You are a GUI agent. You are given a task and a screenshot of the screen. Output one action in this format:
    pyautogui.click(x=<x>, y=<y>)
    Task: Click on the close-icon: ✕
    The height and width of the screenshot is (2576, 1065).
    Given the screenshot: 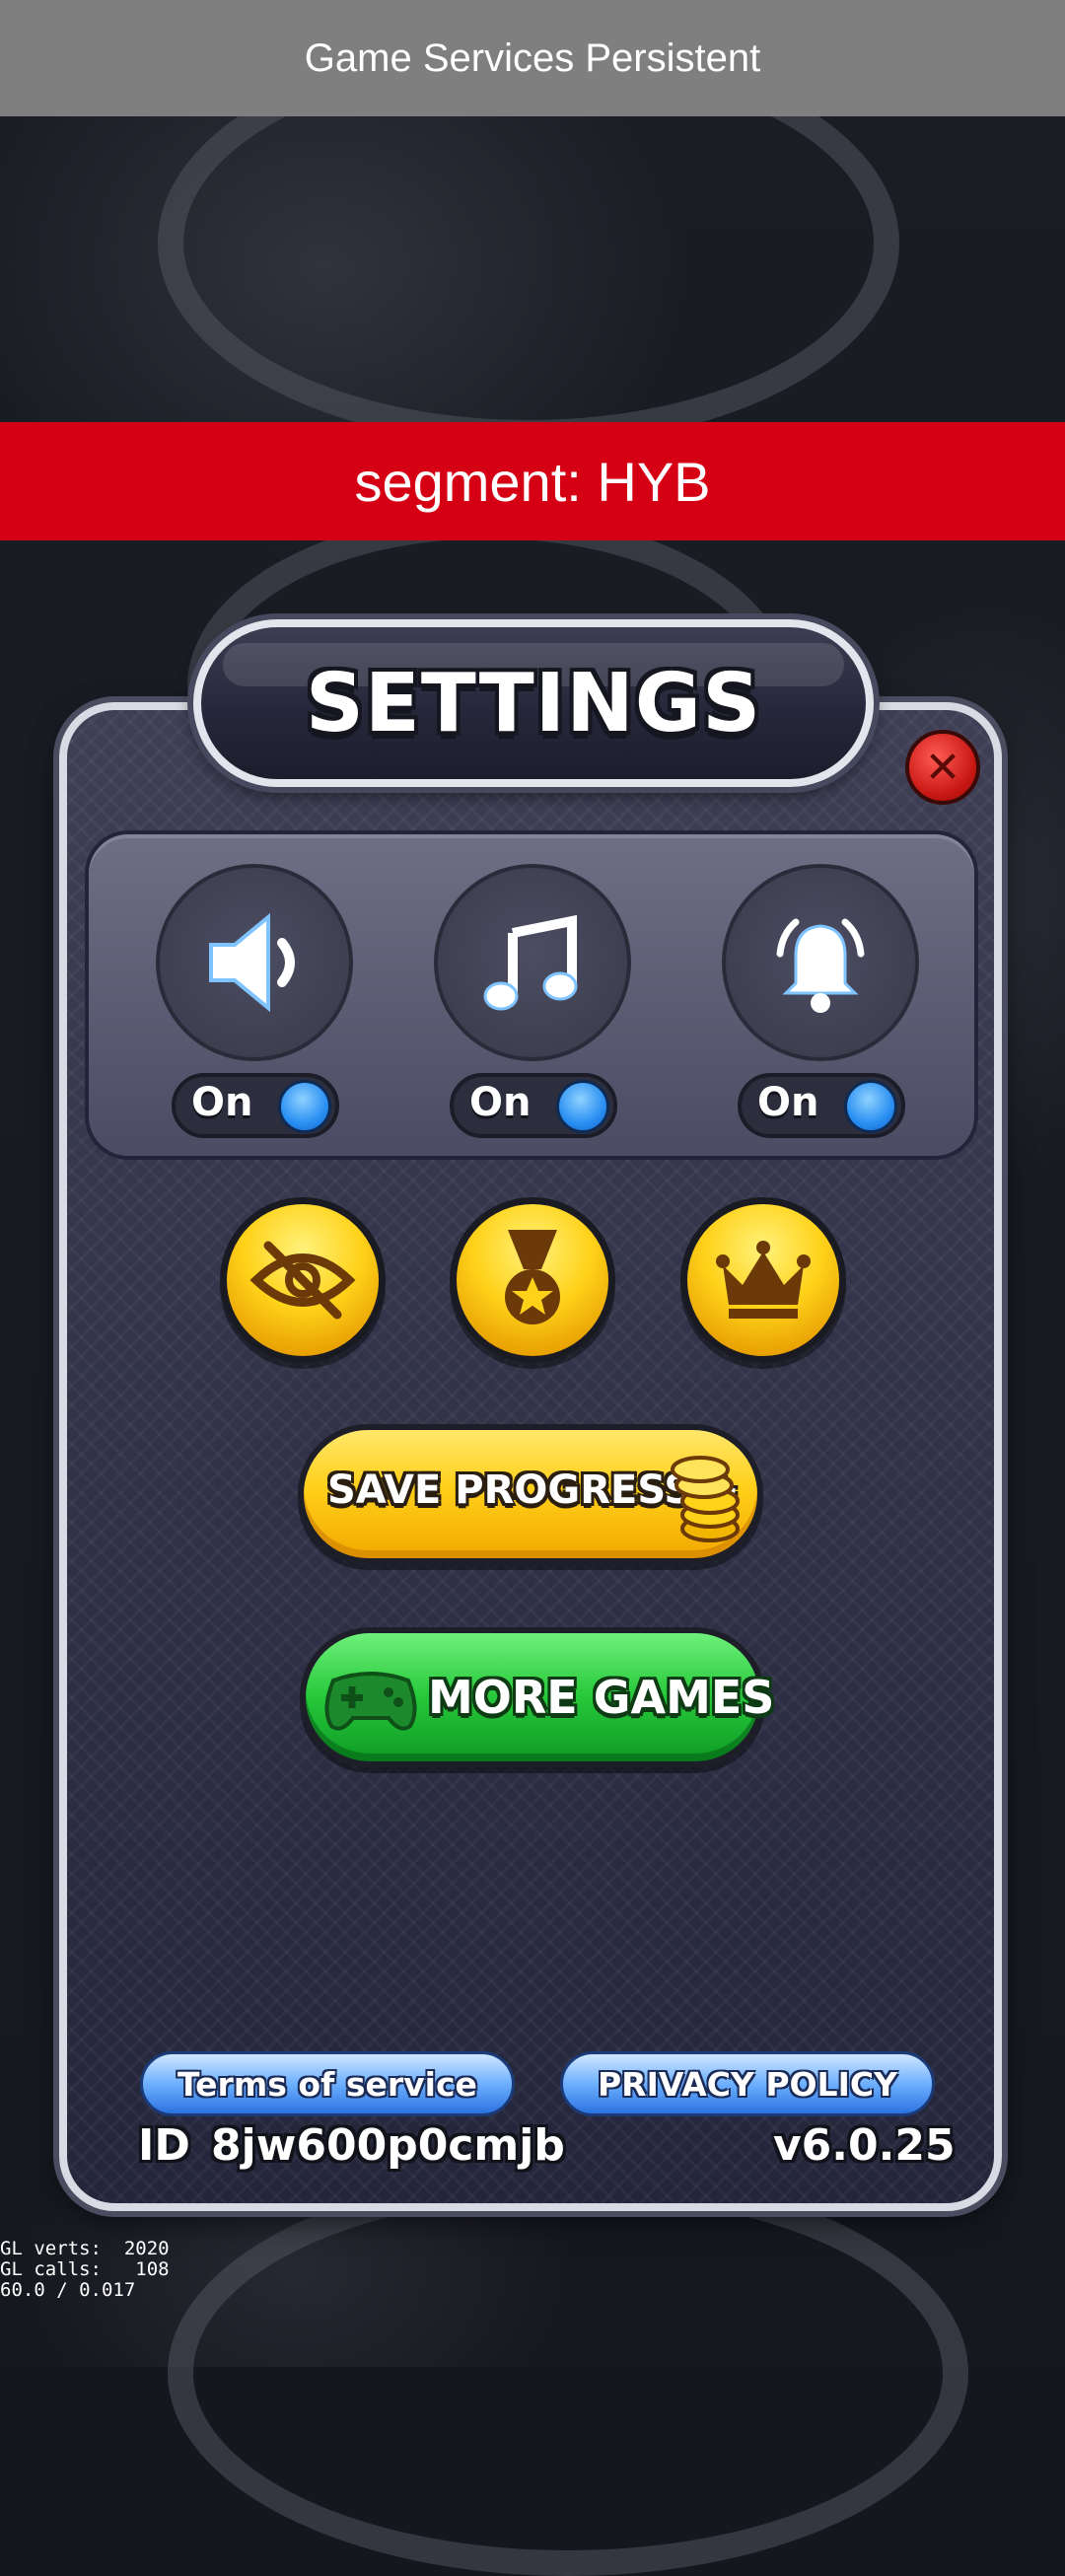 What is the action you would take?
    pyautogui.click(x=942, y=767)
    